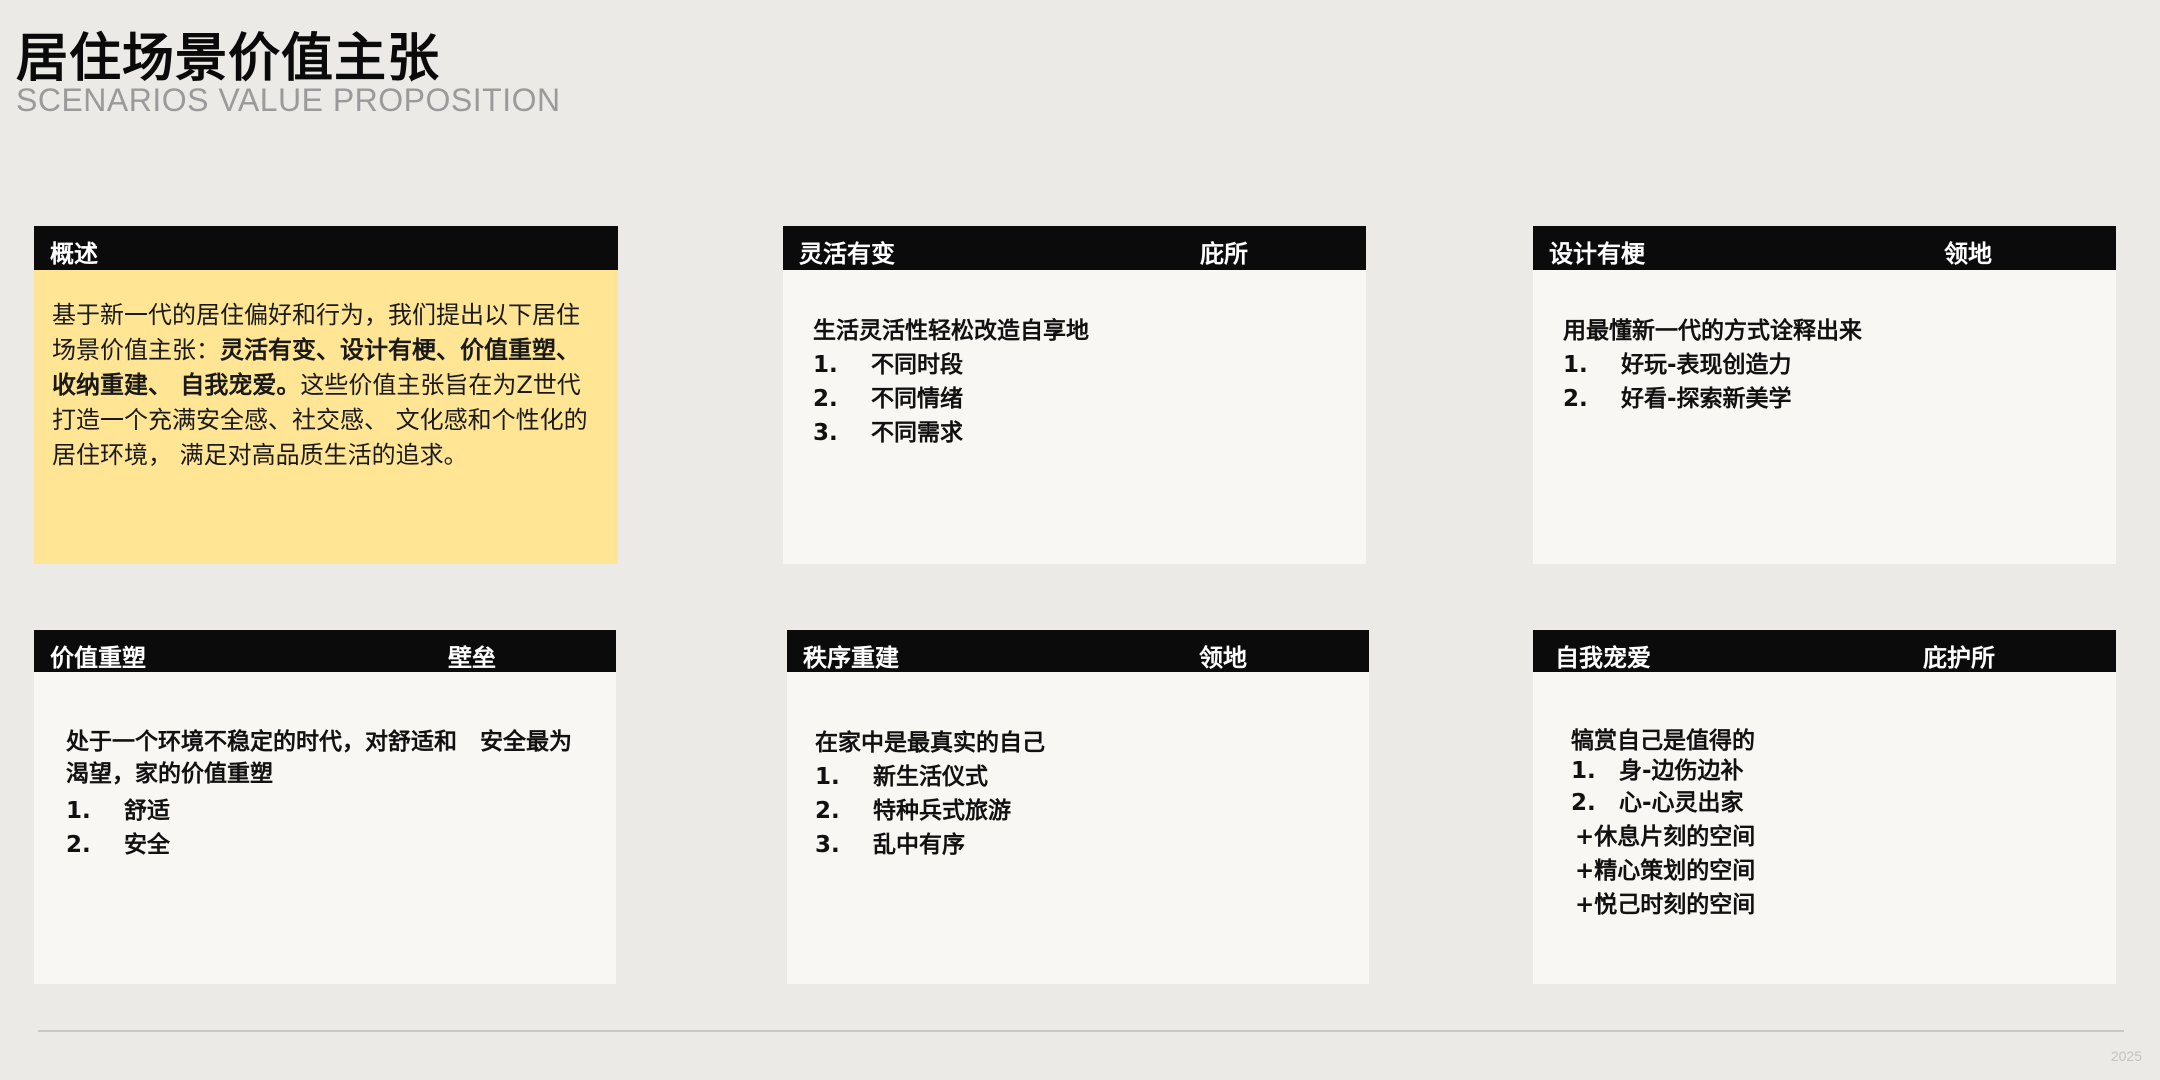 The width and height of the screenshot is (2160, 1080). I want to click on card-heading: 处于一个环境不稳定的时代，对舒适和 安全最为渴望，家的价值重塑, so click(319, 758).